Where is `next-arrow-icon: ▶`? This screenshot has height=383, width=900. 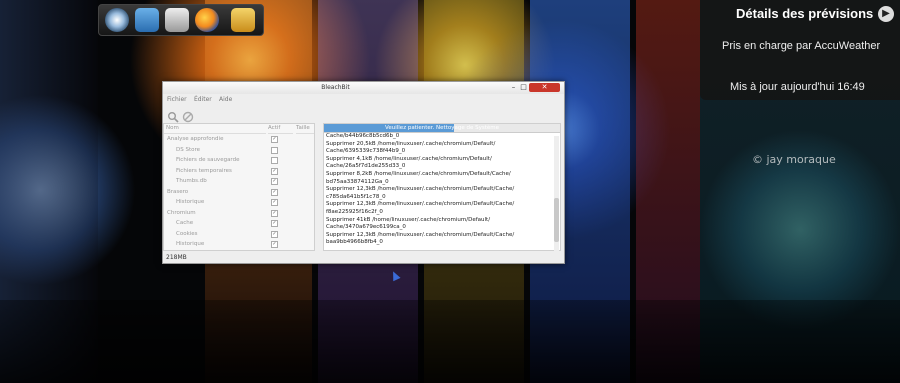
next-arrow-icon: ▶ is located at coordinates (886, 14).